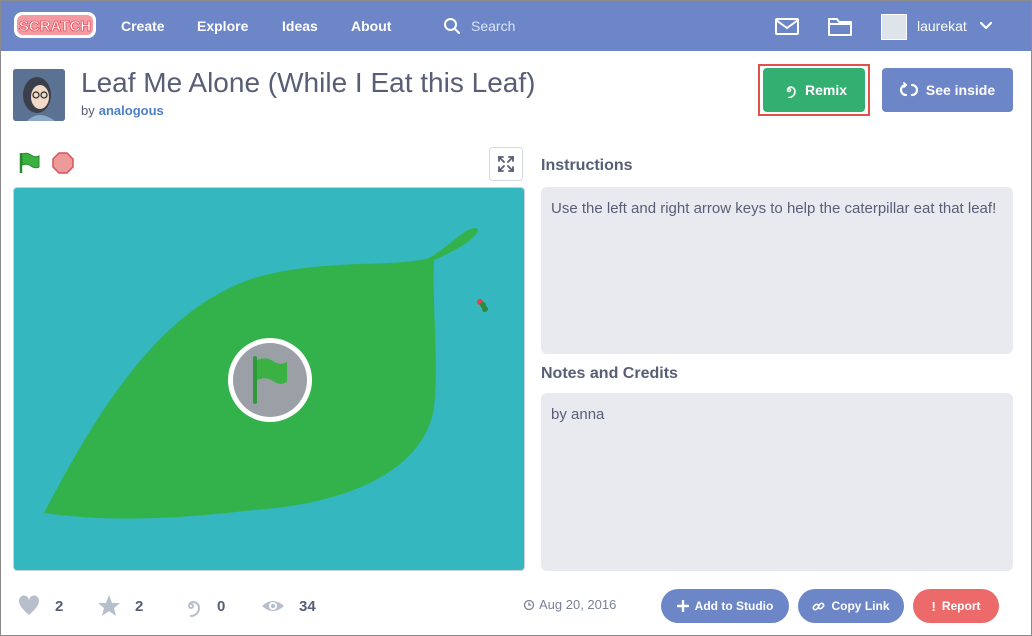 The image size is (1032, 636). I want to click on remix-stat: 0, so click(202, 606).